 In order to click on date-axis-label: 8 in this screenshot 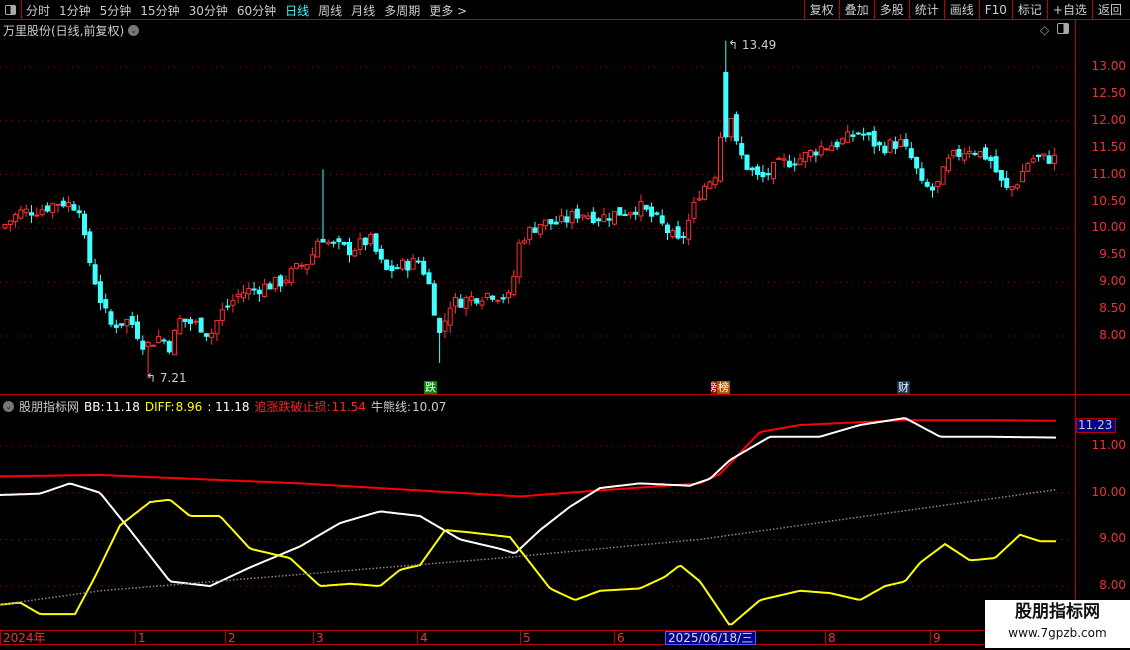, I will do `click(830, 638)`.